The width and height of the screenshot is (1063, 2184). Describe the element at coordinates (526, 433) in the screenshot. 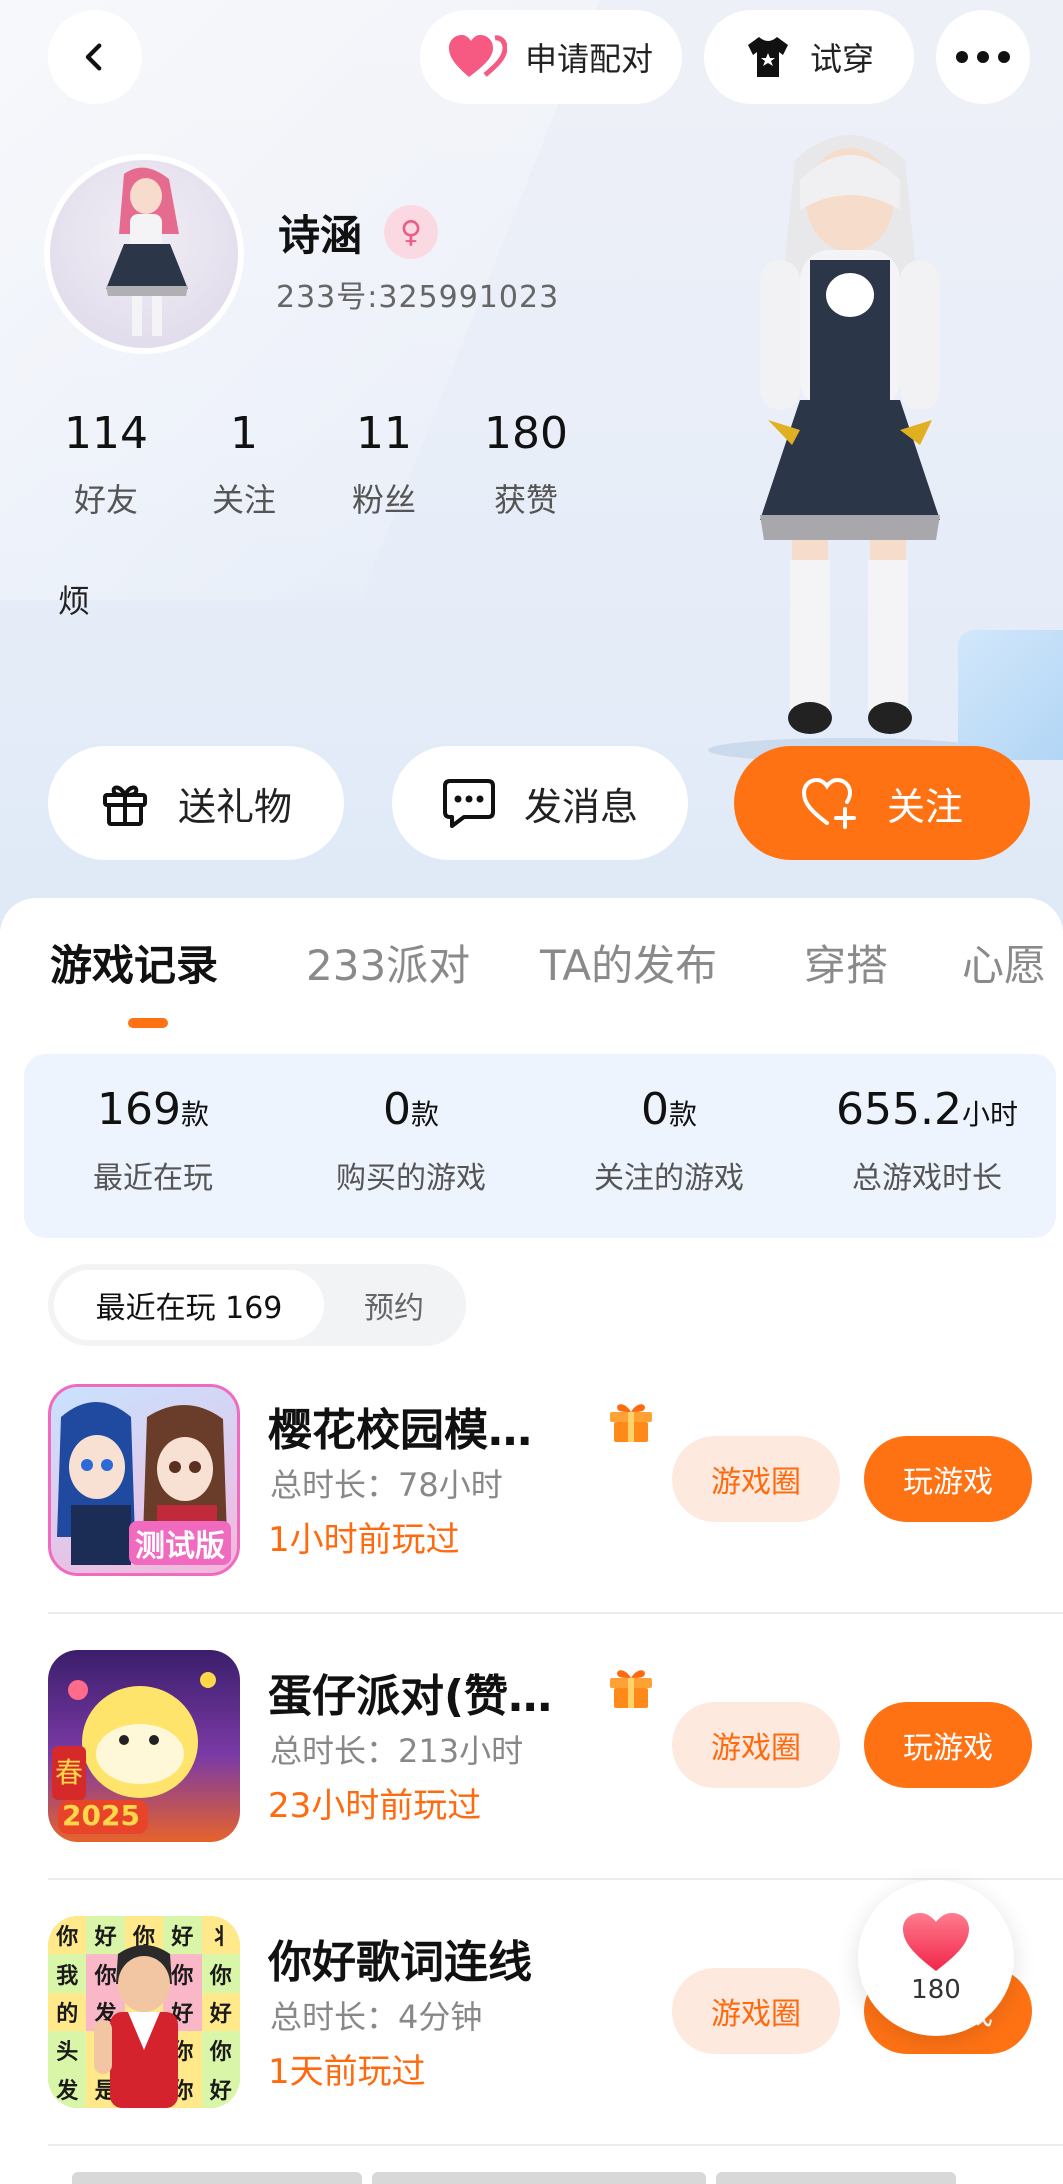

I see `stat-number: 180` at that location.